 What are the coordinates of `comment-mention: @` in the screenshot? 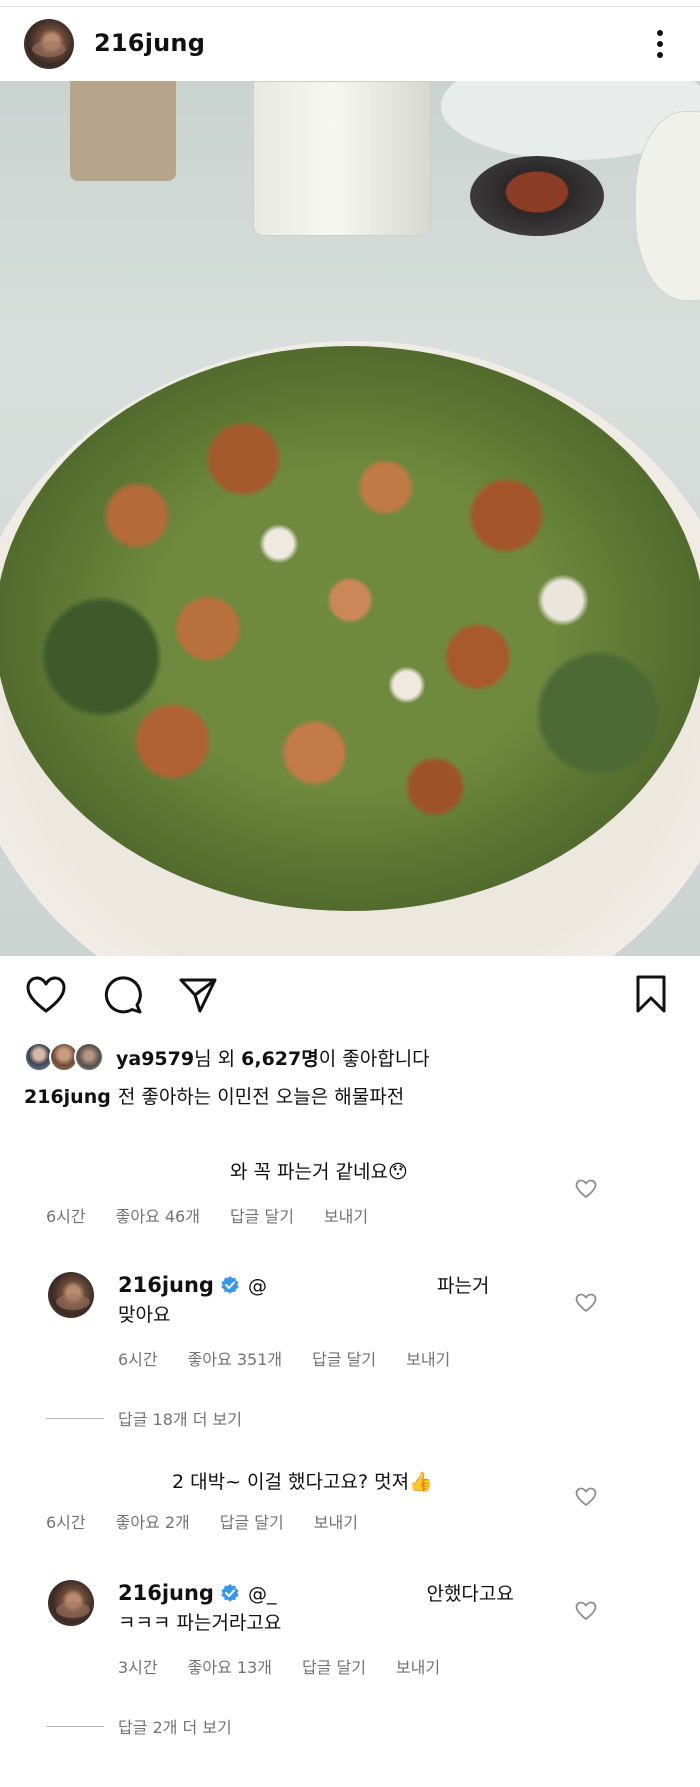 It's located at (257, 1286).